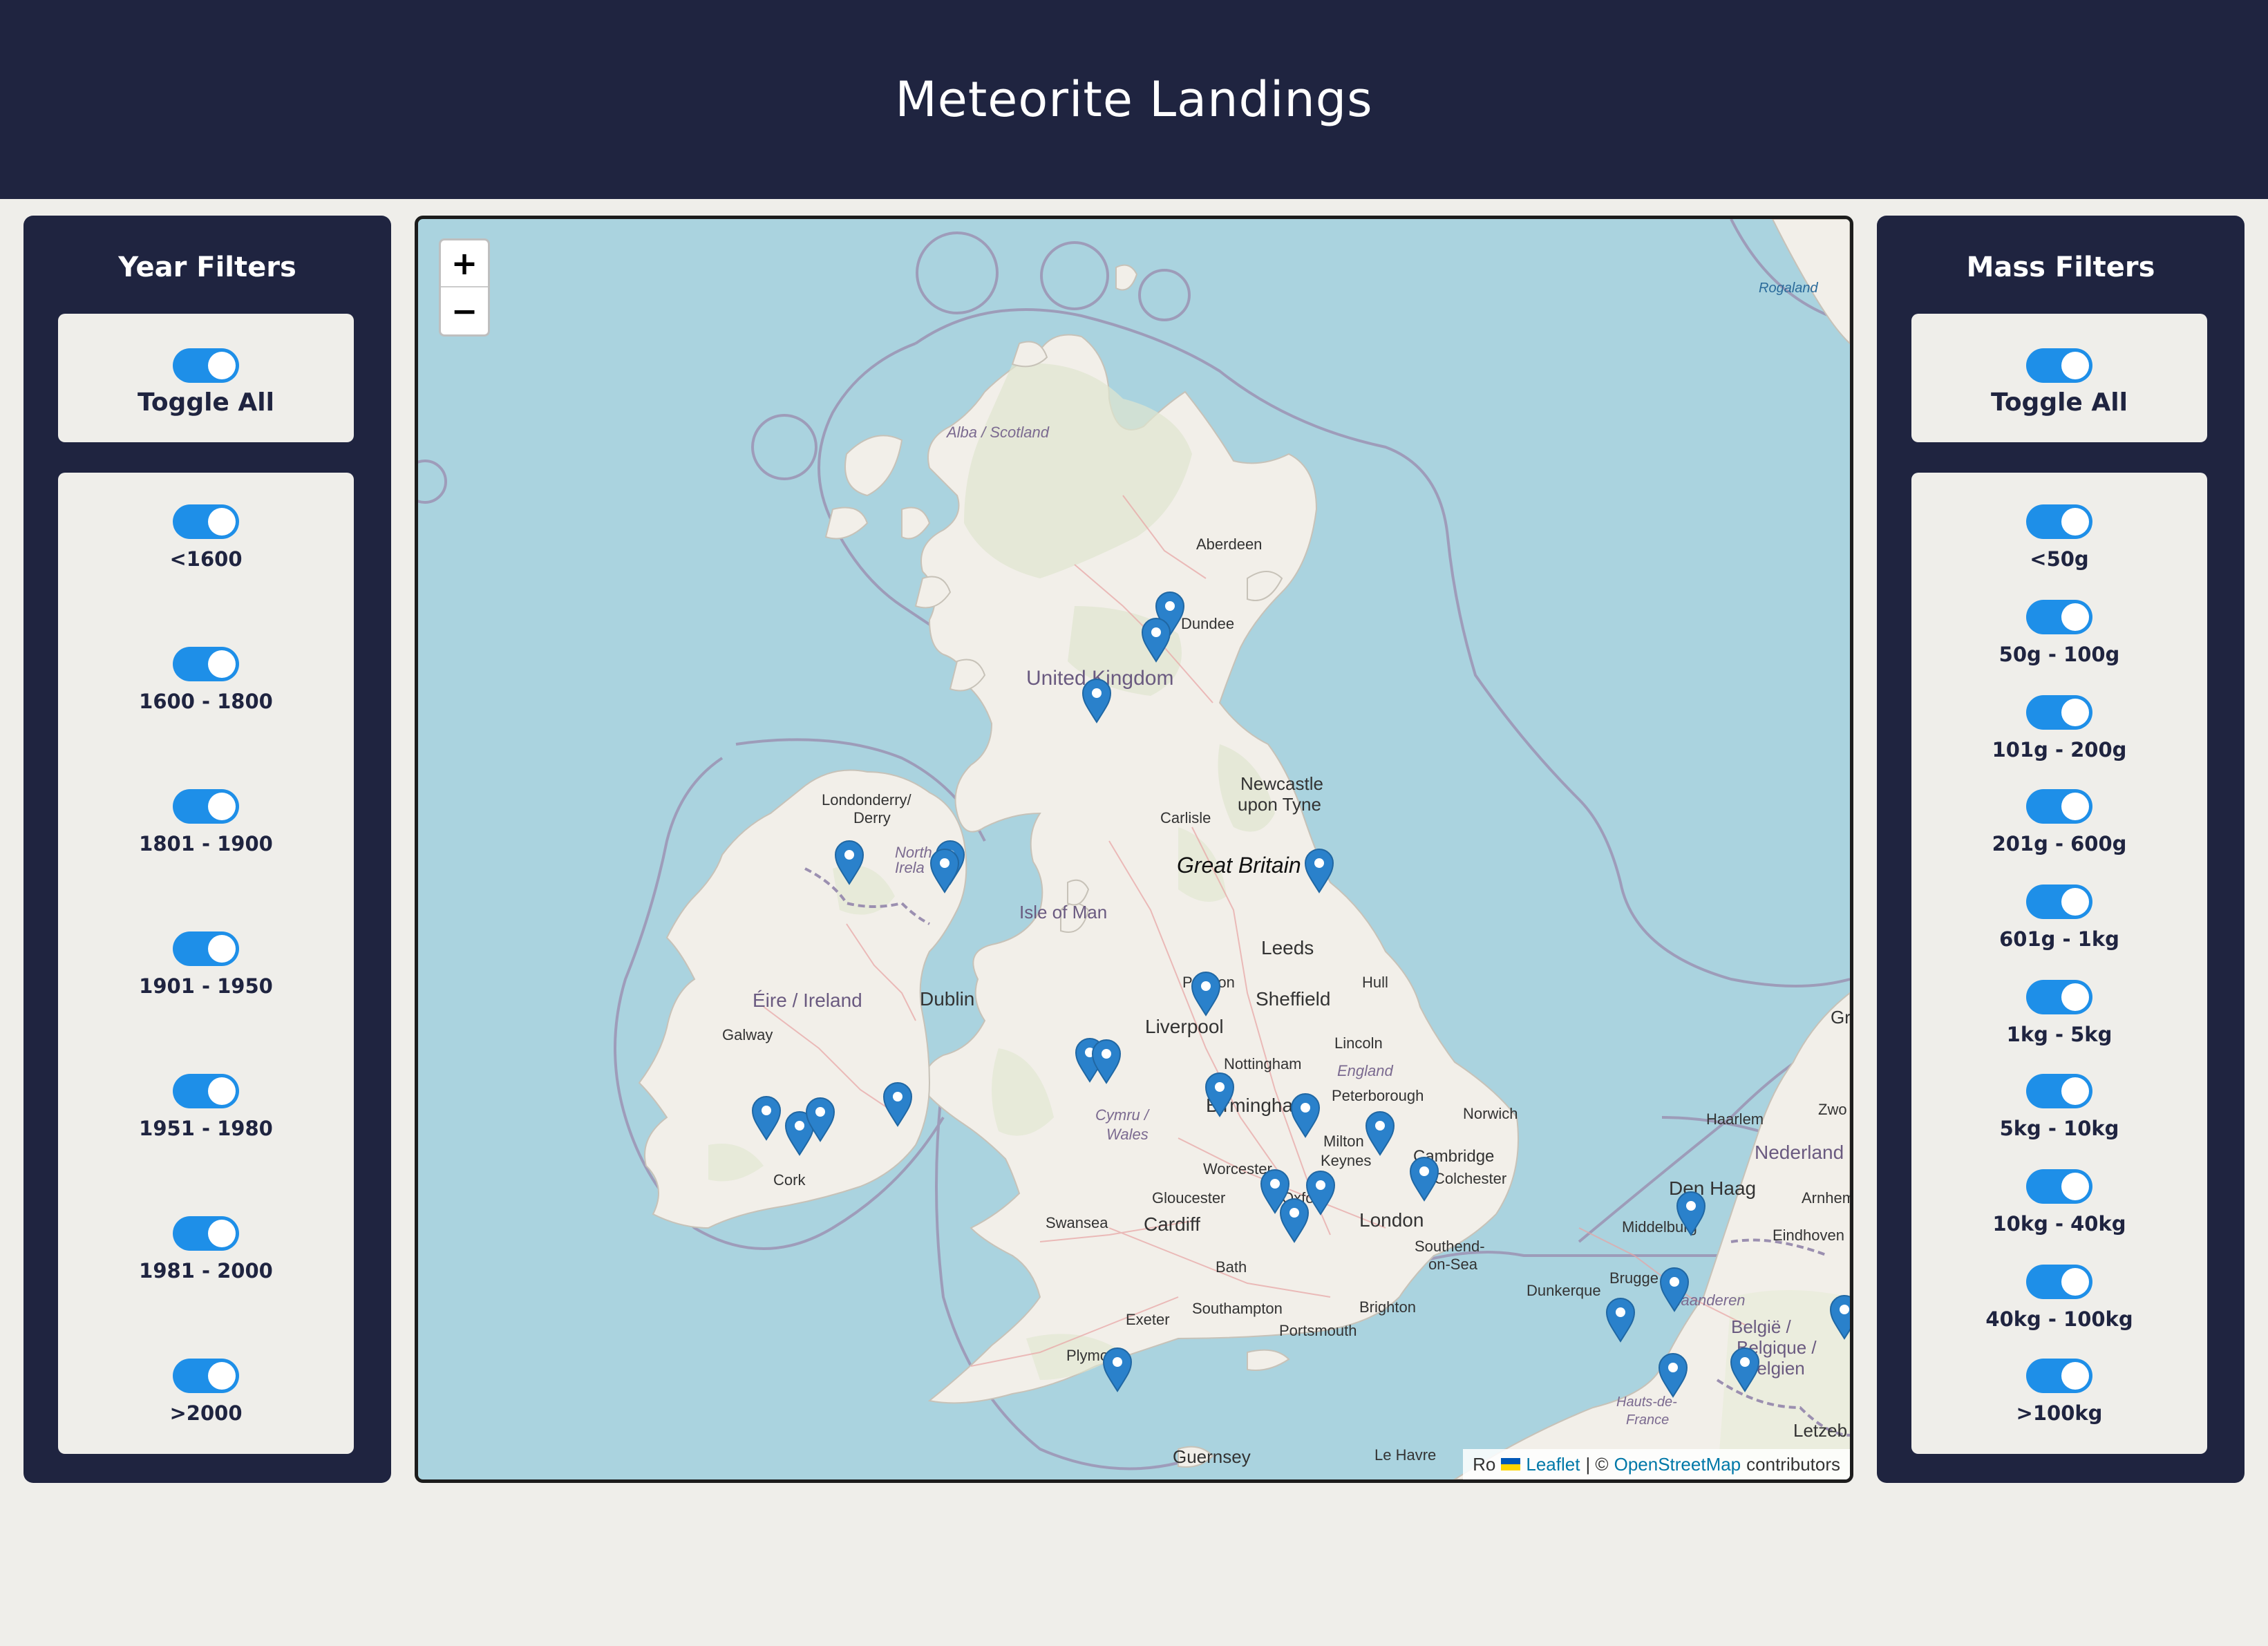  Describe the element at coordinates (1077, 1222) in the screenshot. I see `map-label: Swansea` at that location.